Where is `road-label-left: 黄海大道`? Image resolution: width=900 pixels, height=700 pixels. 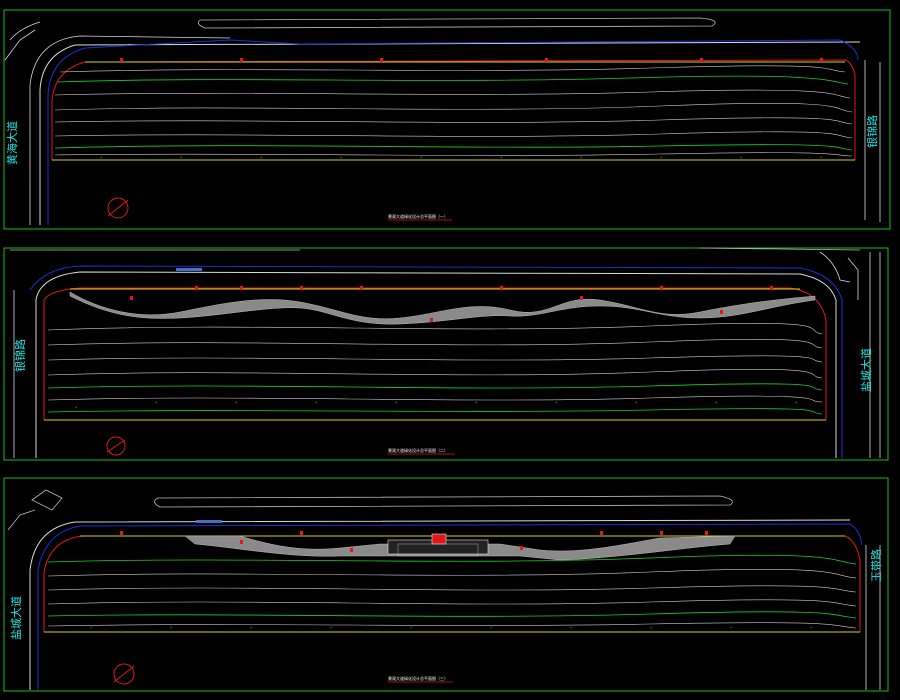 road-label-left: 黄海大道 is located at coordinates (12, 143).